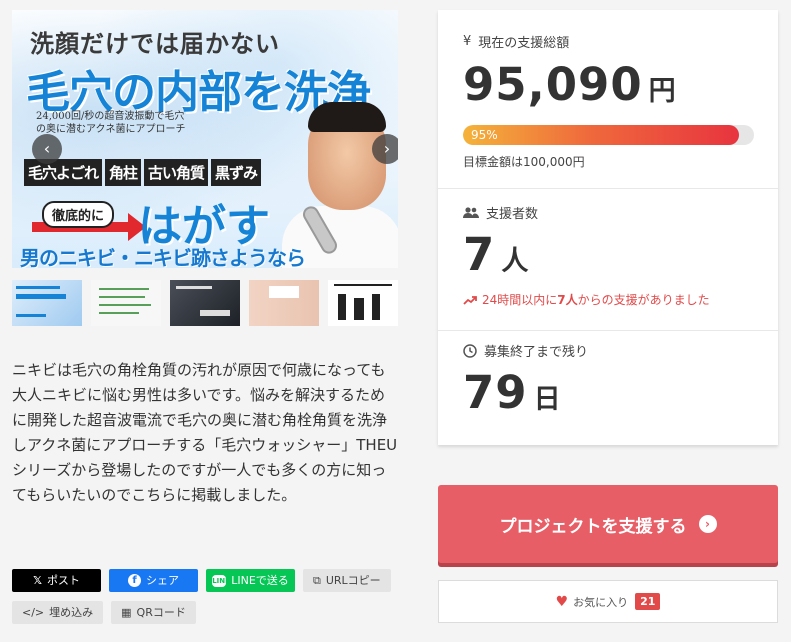 This screenshot has width=791, height=642. Describe the element at coordinates (63, 172) in the screenshot. I see `hero-tag: 毛穴よごれ` at that location.